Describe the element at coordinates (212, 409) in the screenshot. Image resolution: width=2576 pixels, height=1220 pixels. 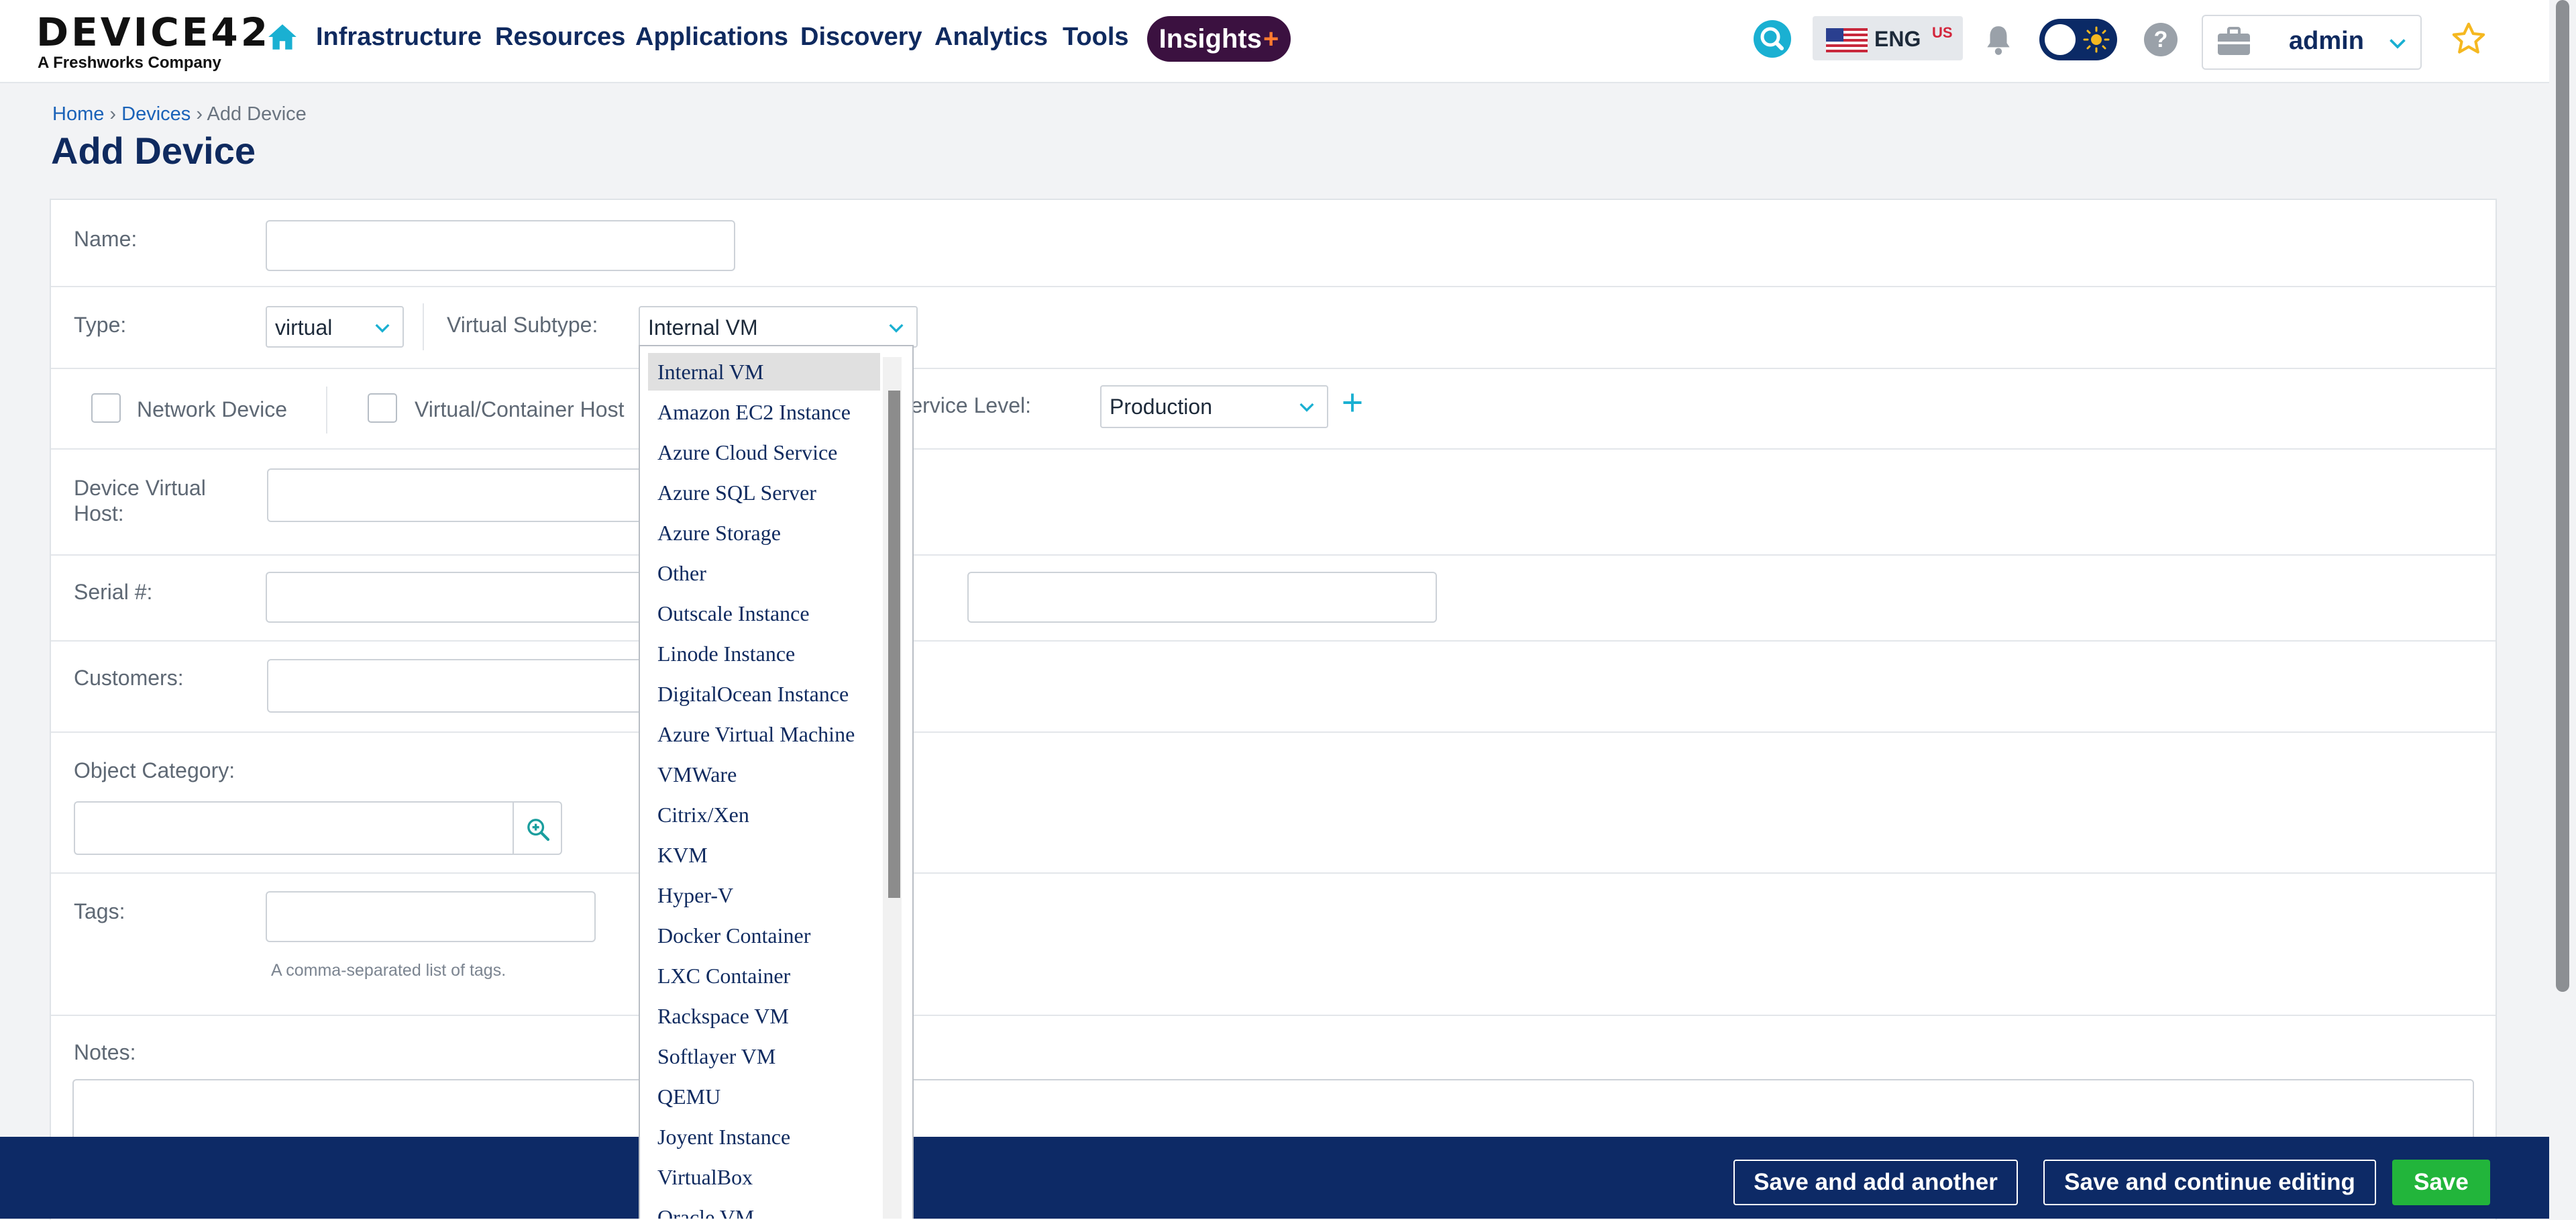
I see `network-device-label: Network Device` at that location.